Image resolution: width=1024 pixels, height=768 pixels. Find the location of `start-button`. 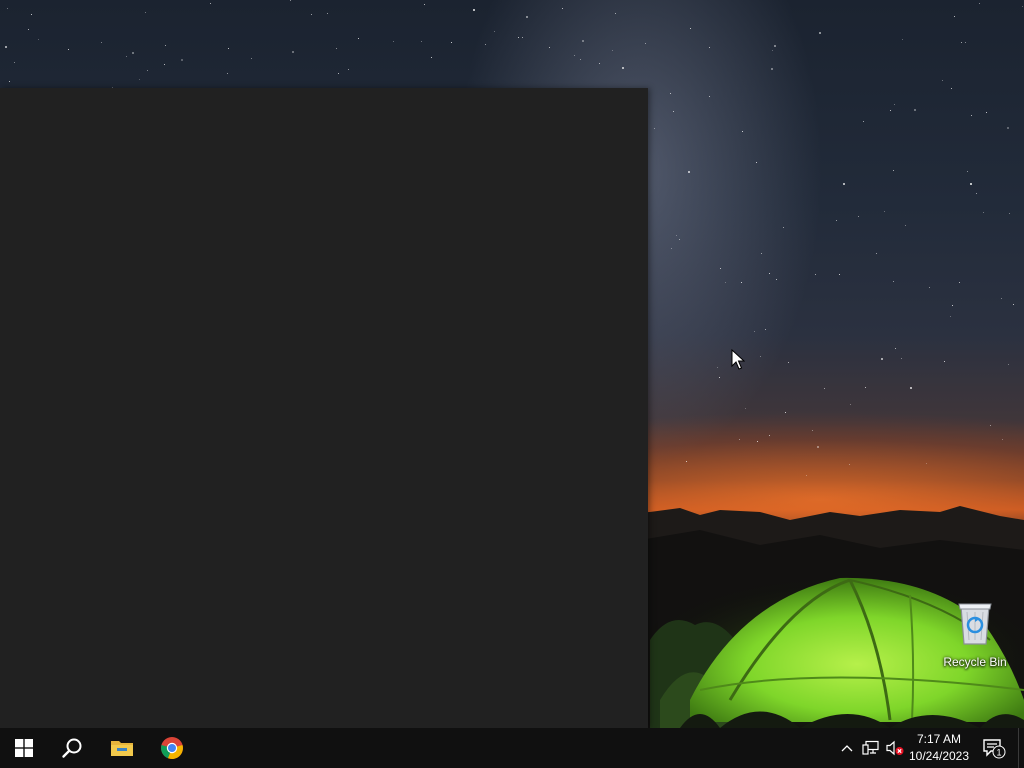

start-button is located at coordinates (24, 748).